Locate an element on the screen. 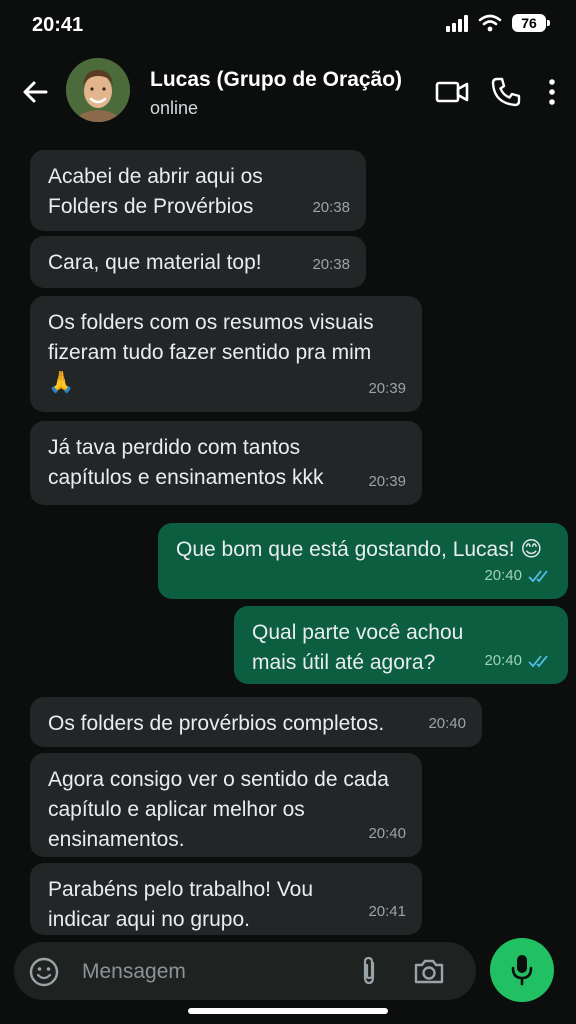  contact-name: Lucas (Grupo de Oração) is located at coordinates (276, 80).